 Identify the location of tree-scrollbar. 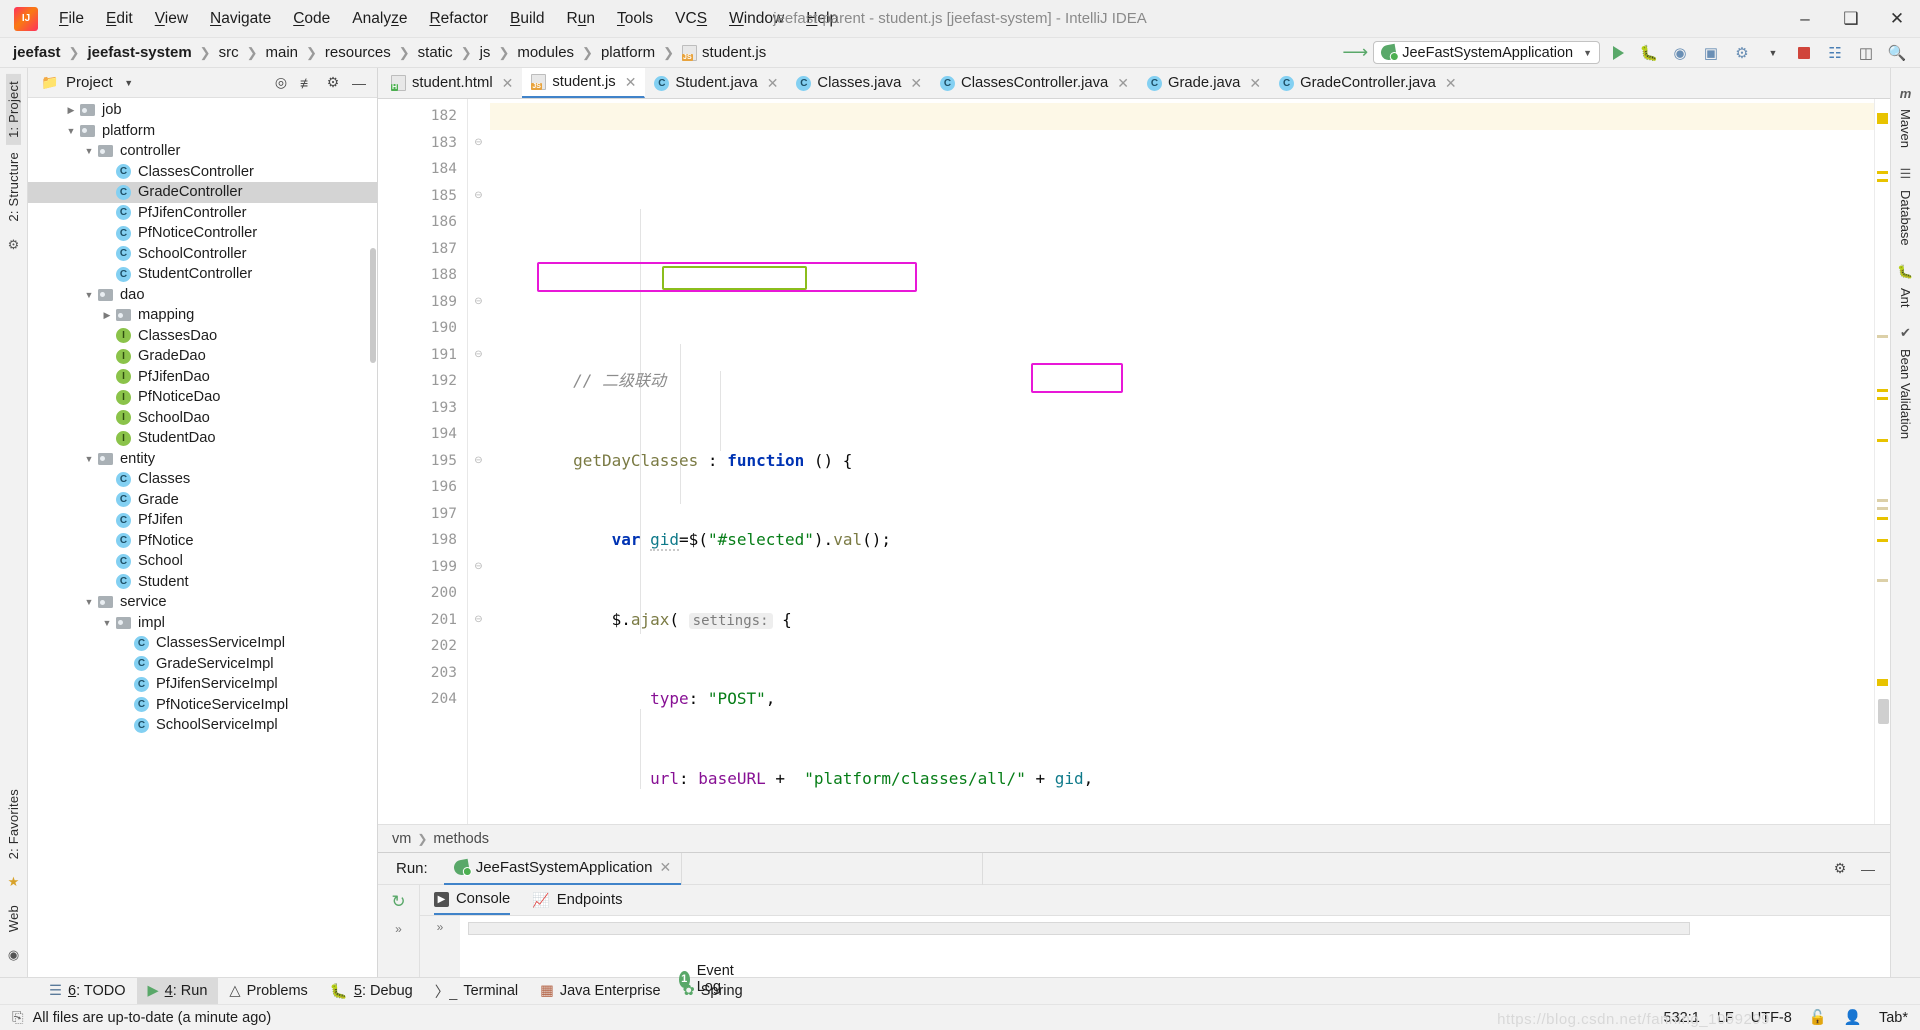
(373, 305).